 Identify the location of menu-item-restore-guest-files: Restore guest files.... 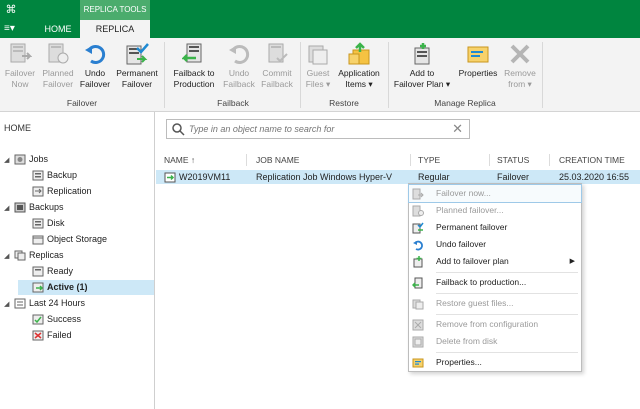
(495, 303).